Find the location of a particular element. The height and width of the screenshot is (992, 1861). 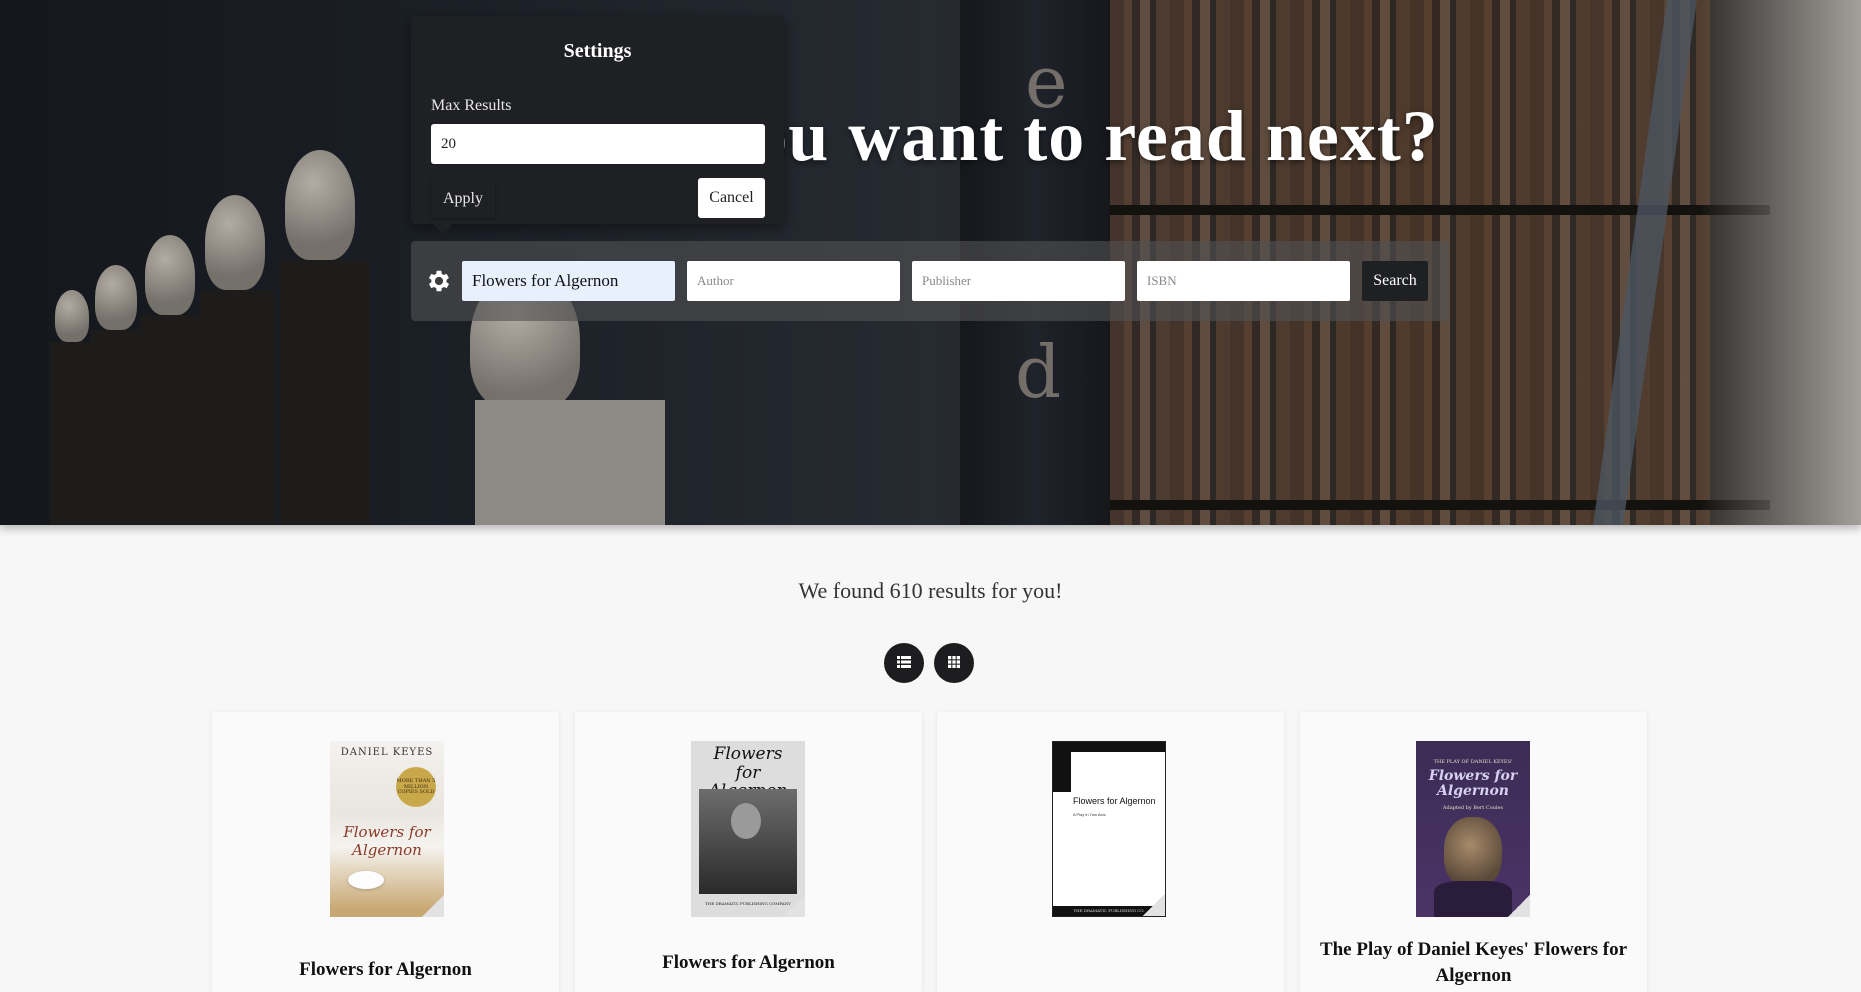

title-search-input is located at coordinates (568, 281).